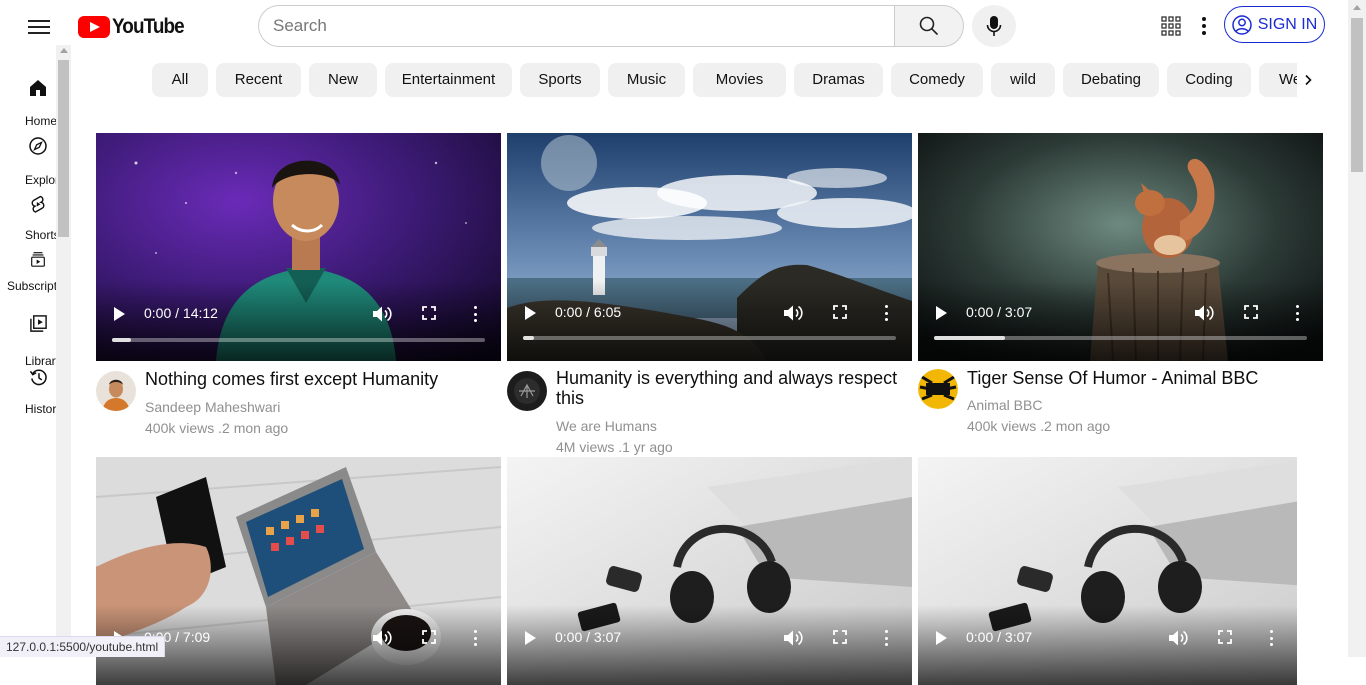 The width and height of the screenshot is (1366, 685). I want to click on chip-coding: Coding, so click(1209, 80).